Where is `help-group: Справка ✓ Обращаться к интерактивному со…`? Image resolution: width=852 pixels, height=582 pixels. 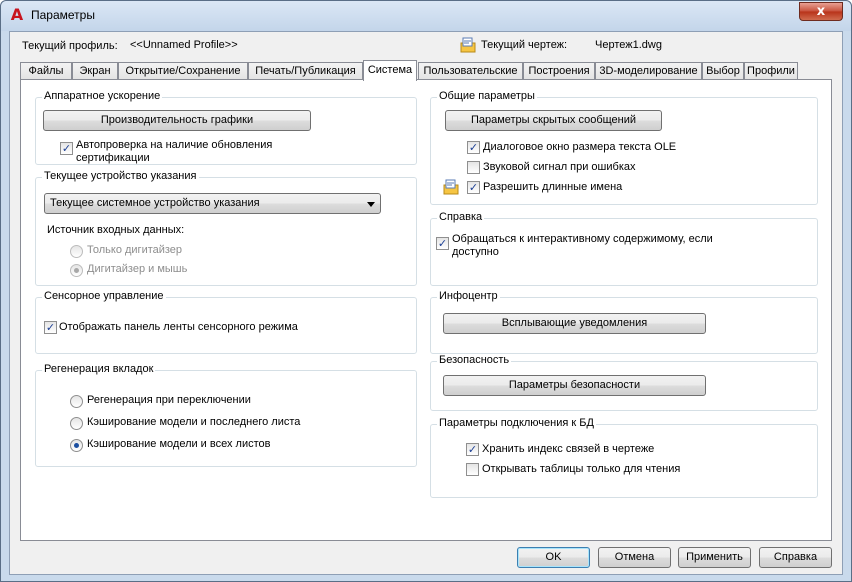 help-group: Справка ✓ Обращаться к интерактивному со… is located at coordinates (624, 248).